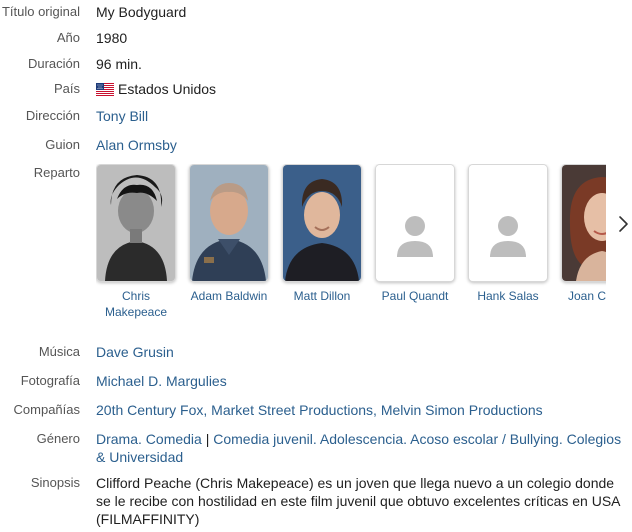 The height and width of the screenshot is (532, 632). Describe the element at coordinates (52, 115) in the screenshot. I see `direction-label: Dirección` at that location.